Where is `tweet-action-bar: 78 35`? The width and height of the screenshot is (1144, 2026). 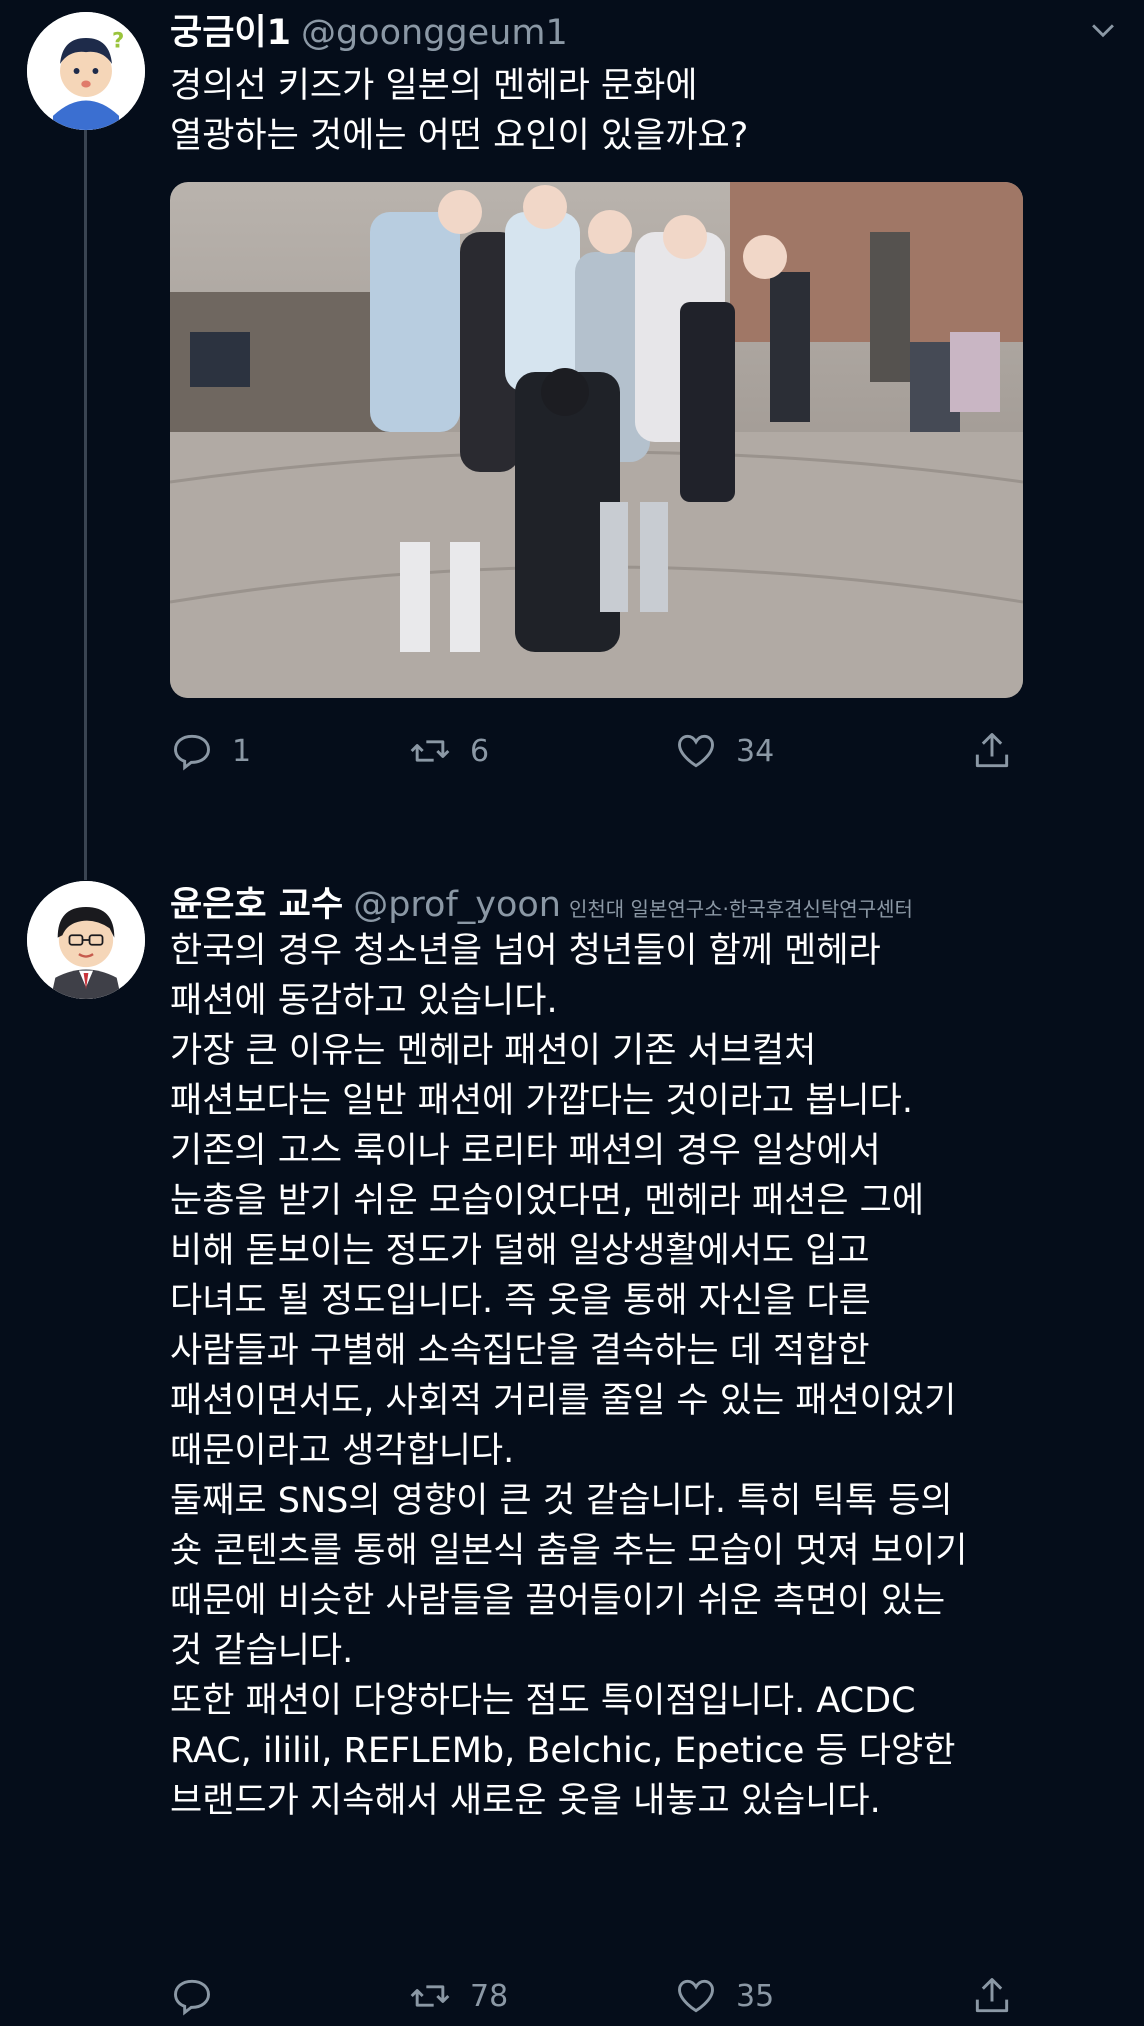 tweet-action-bar: 78 35 is located at coordinates (605, 1996).